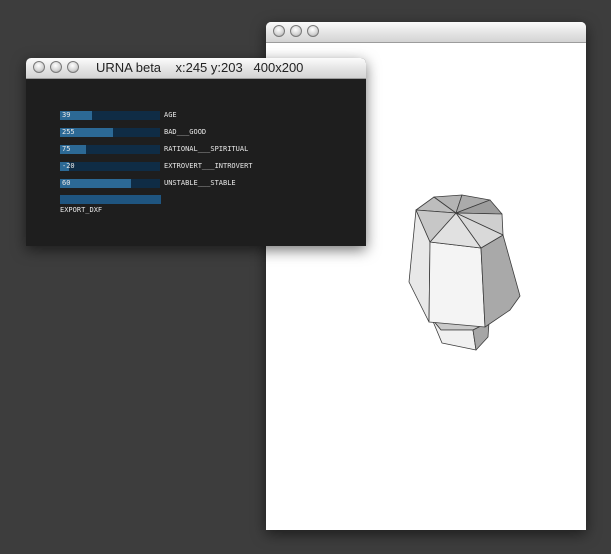 Image resolution: width=611 pixels, height=554 pixels. I want to click on slider-fill, so click(95, 183).